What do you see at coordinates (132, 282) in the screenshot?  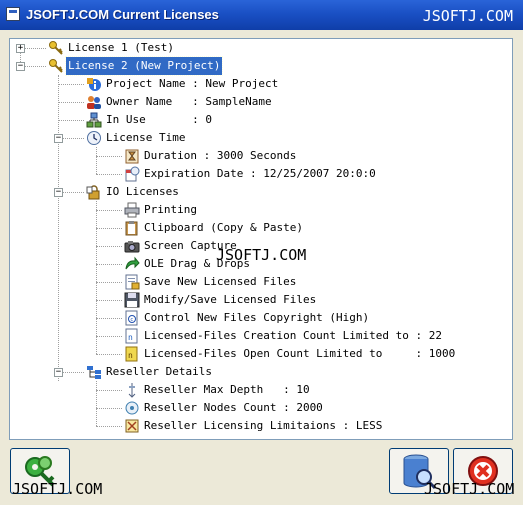 I see `save-file-icon` at bounding box center [132, 282].